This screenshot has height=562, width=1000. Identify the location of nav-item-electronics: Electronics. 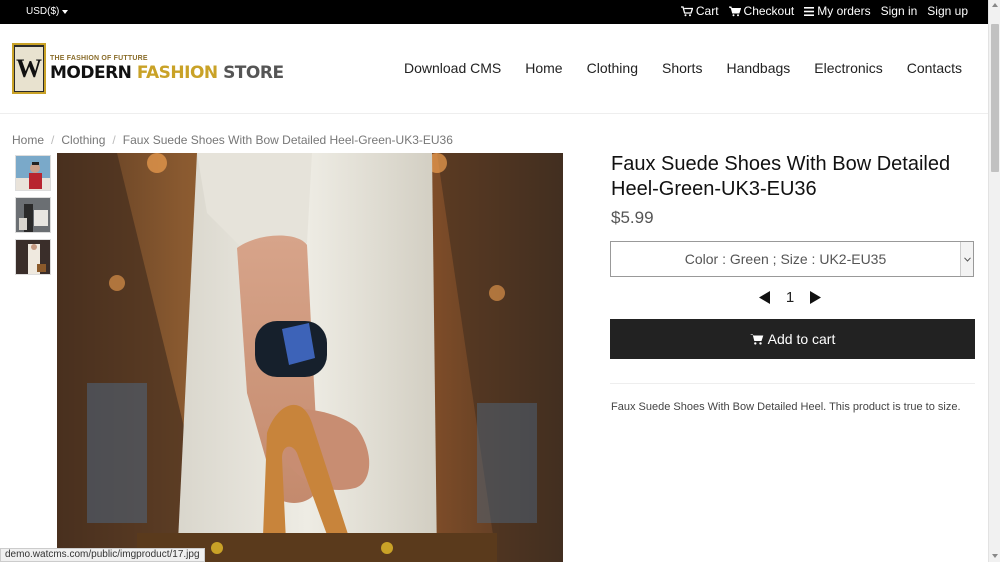
(848, 68).